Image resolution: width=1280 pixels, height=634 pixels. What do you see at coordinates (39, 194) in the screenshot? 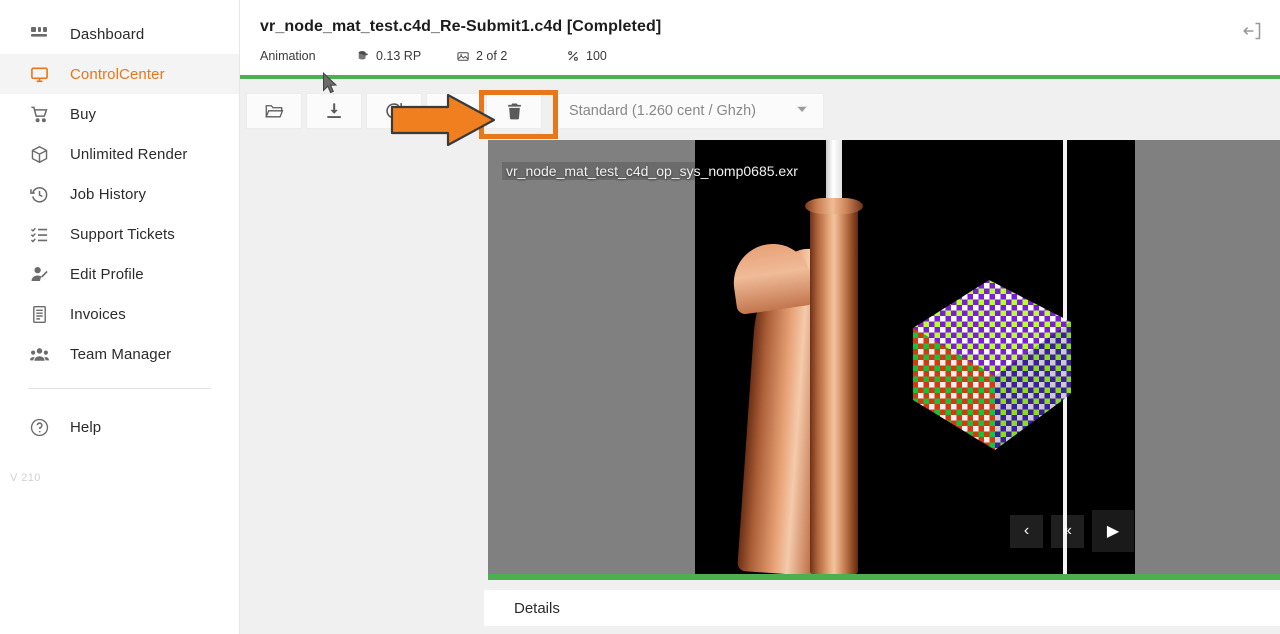
I see `history-icon` at bounding box center [39, 194].